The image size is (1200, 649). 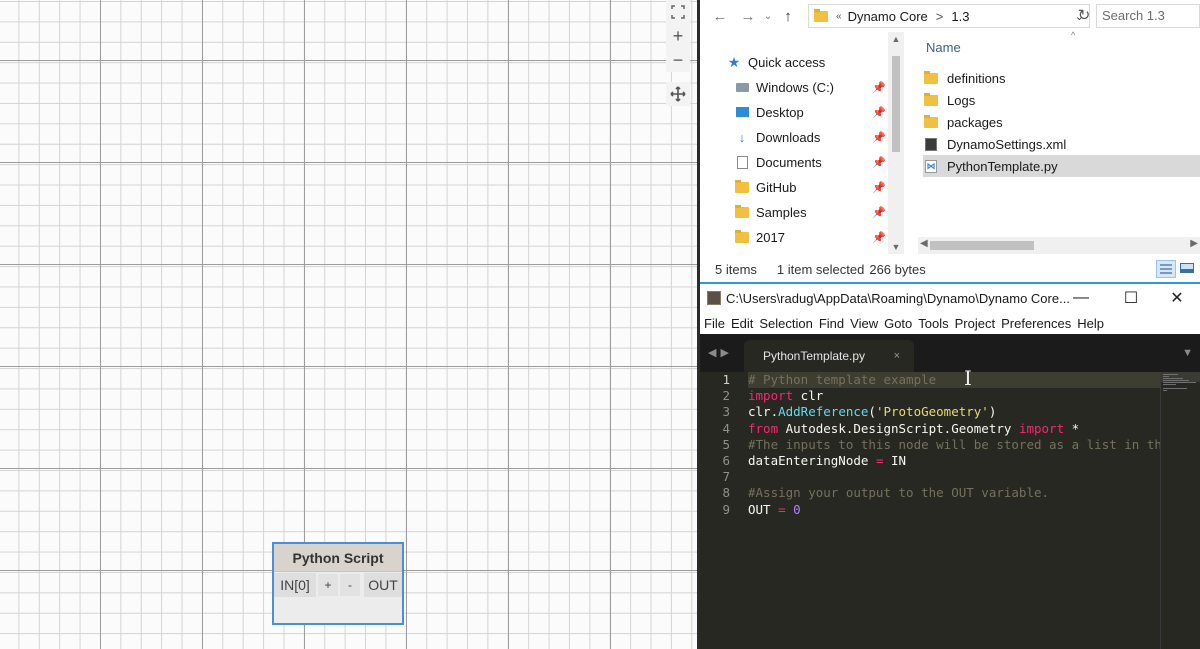 I want to click on menu-preferences: Preferences, so click(x=1036, y=323).